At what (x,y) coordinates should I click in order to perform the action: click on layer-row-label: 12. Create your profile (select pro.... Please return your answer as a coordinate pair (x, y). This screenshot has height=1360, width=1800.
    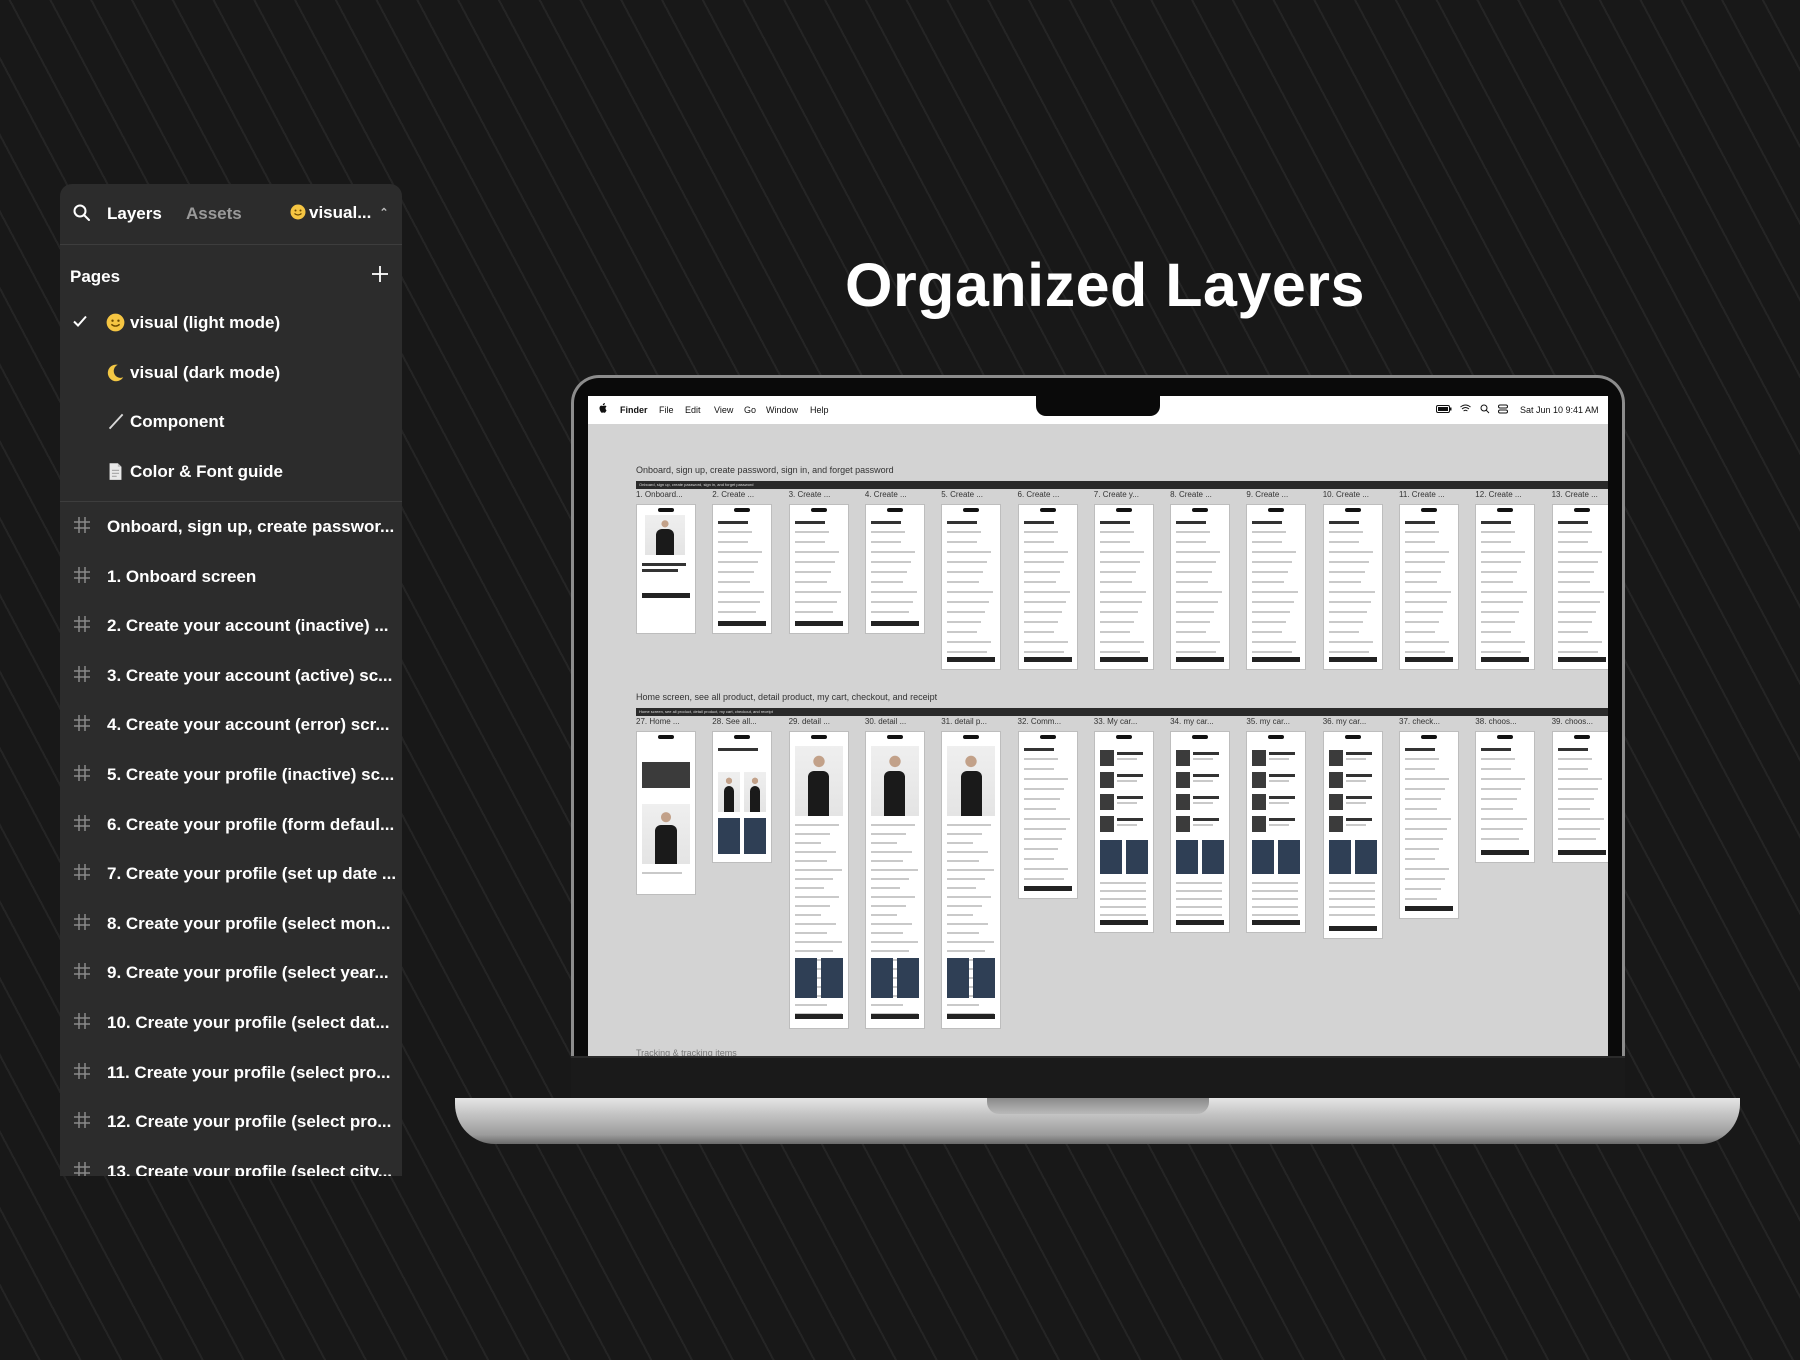
    Looking at the image, I should click on (249, 1122).